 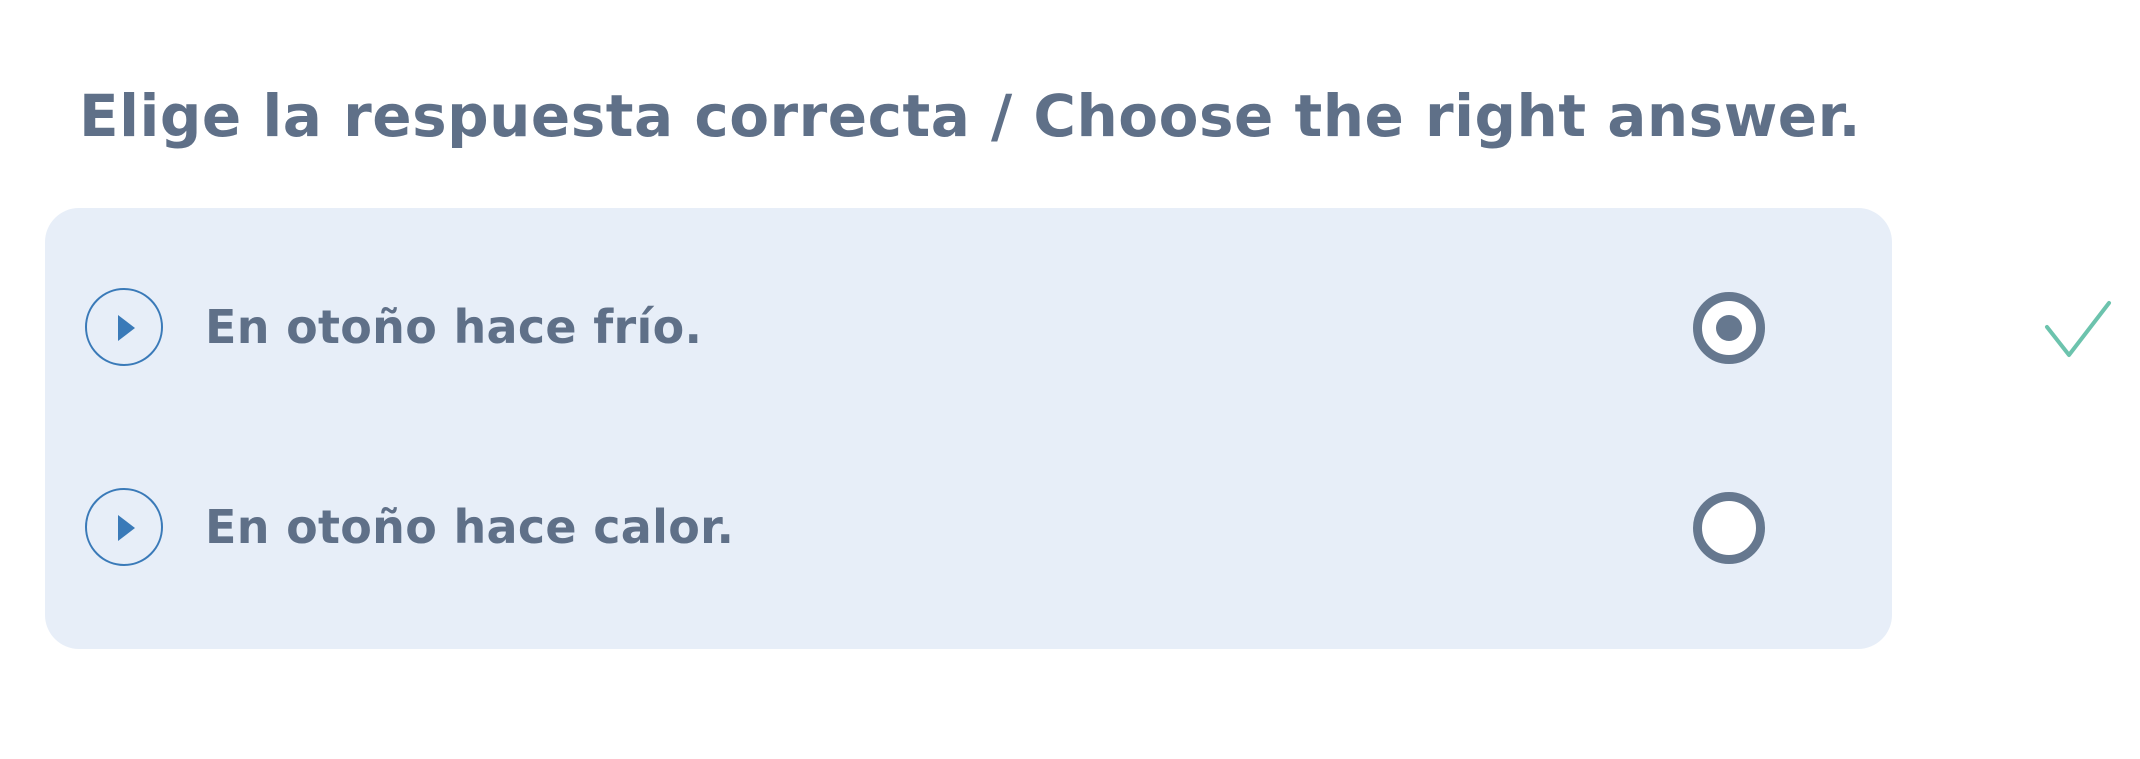 I want to click on radio-option-1-selected, so click(x=1729, y=328).